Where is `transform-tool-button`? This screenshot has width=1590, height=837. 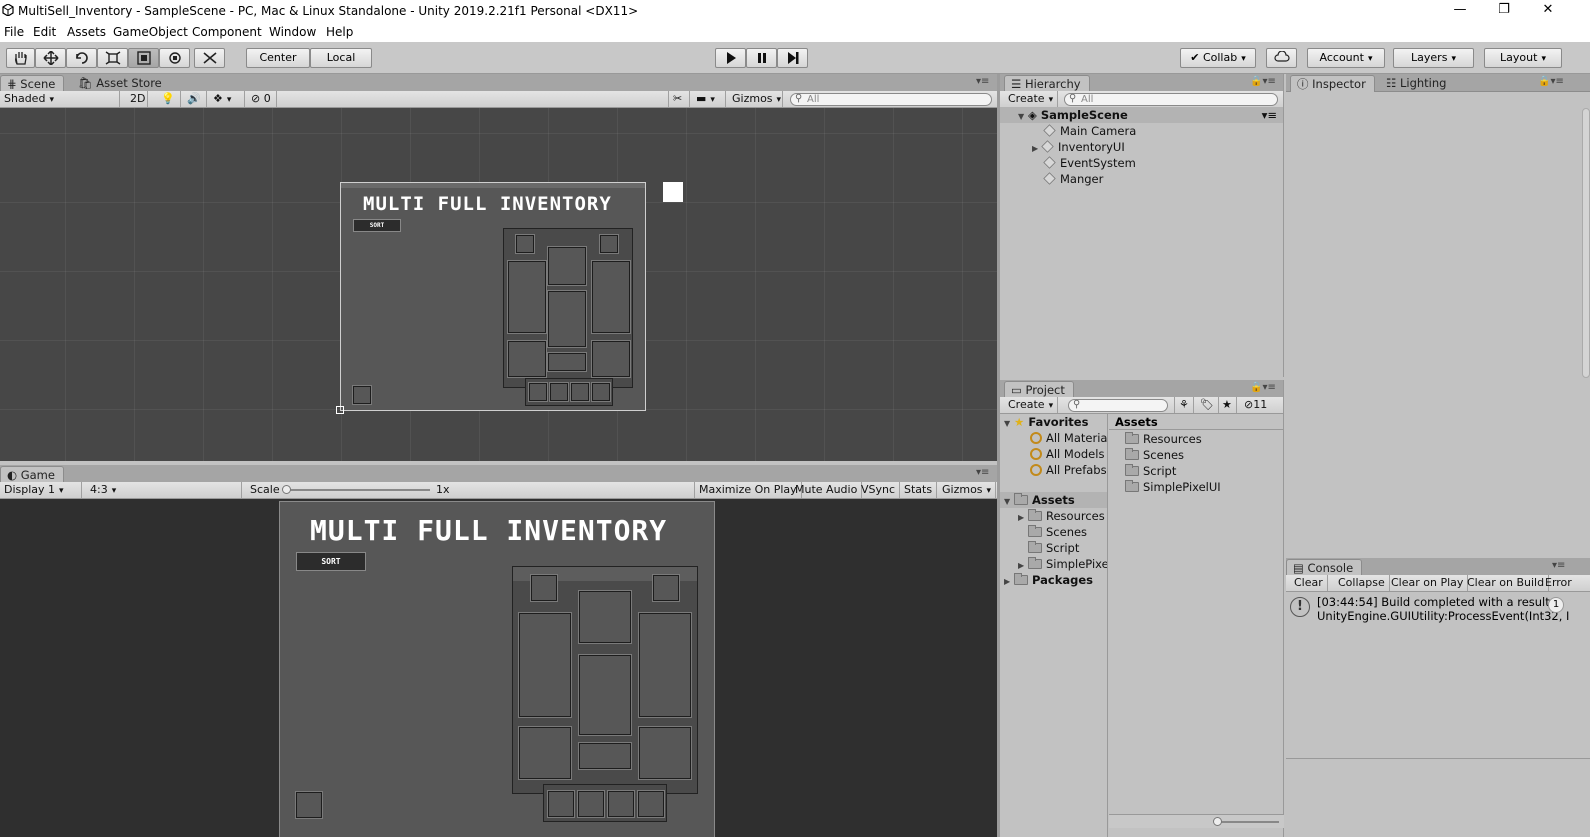
transform-tool-button is located at coordinates (174, 58).